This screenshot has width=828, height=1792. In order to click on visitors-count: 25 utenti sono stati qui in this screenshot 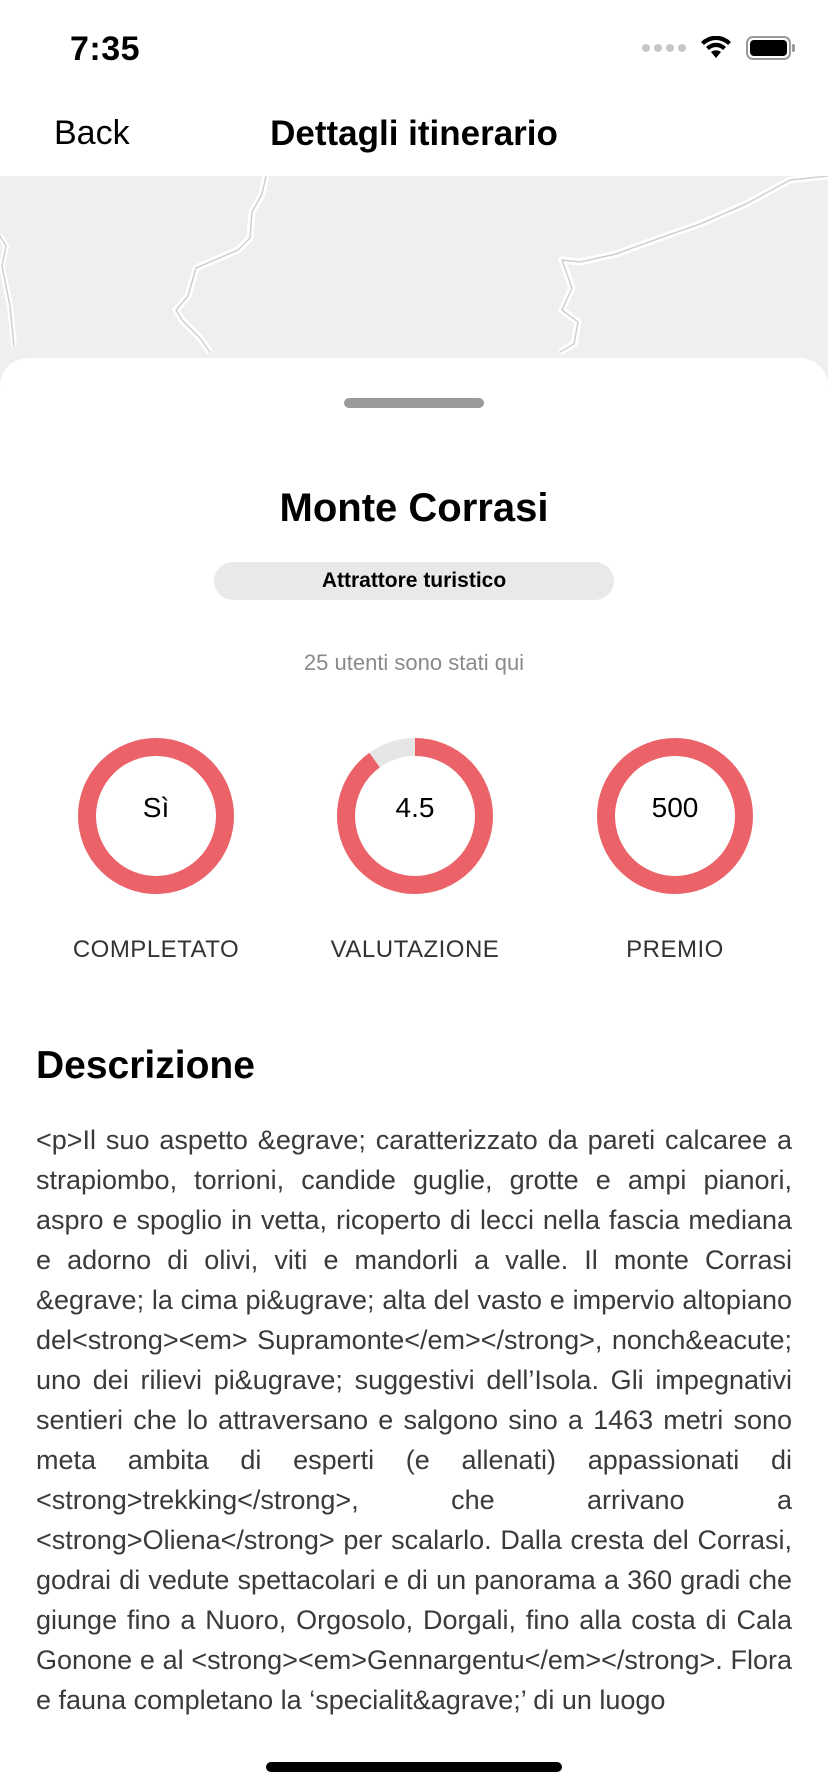, I will do `click(414, 662)`.